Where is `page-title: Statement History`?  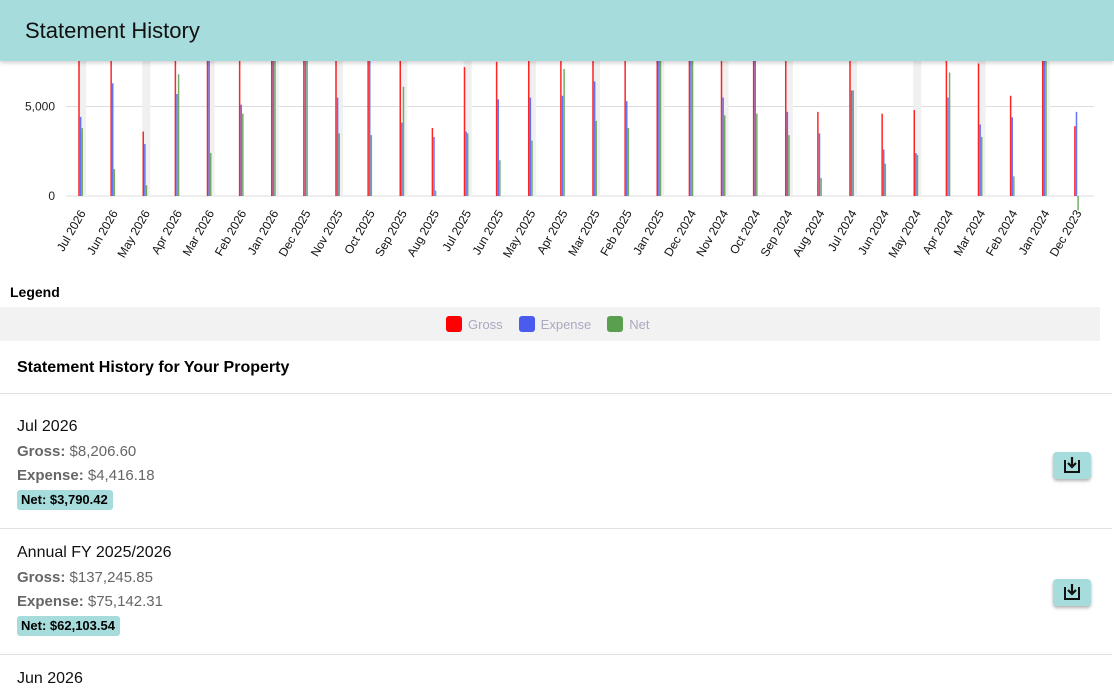
page-title: Statement History is located at coordinates (112, 30).